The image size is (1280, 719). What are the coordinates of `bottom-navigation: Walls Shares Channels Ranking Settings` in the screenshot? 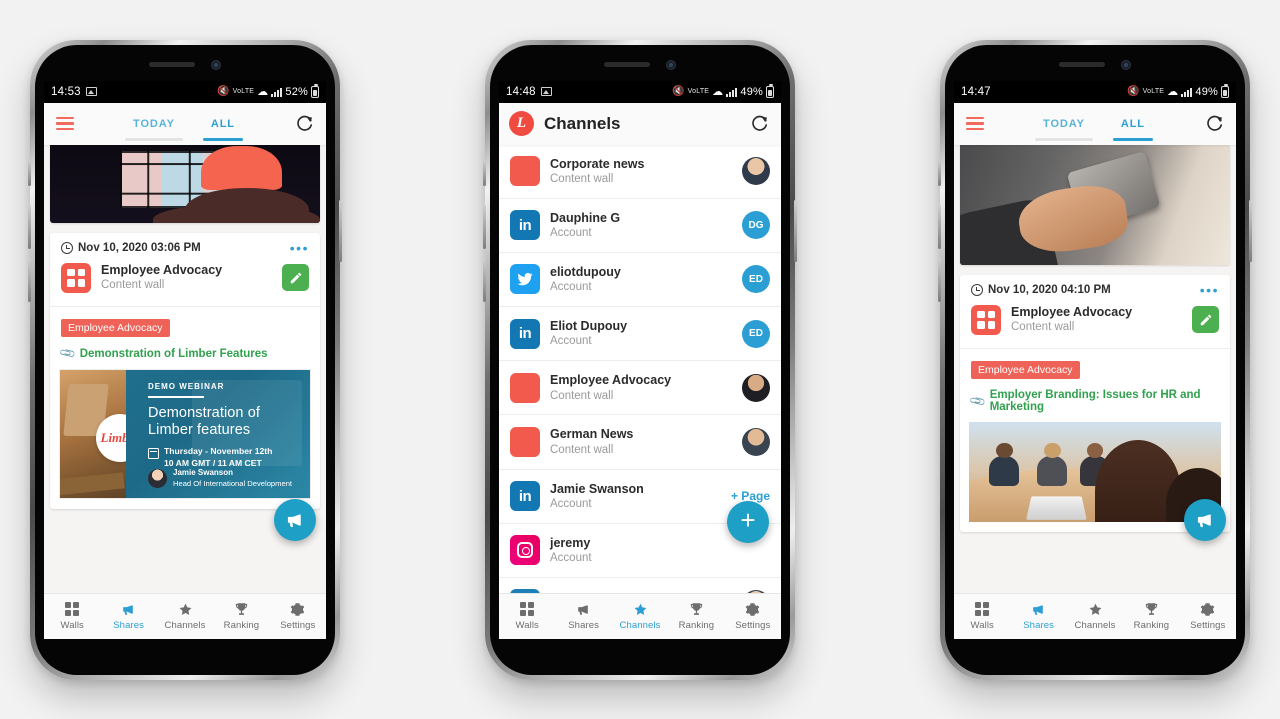 It's located at (640, 615).